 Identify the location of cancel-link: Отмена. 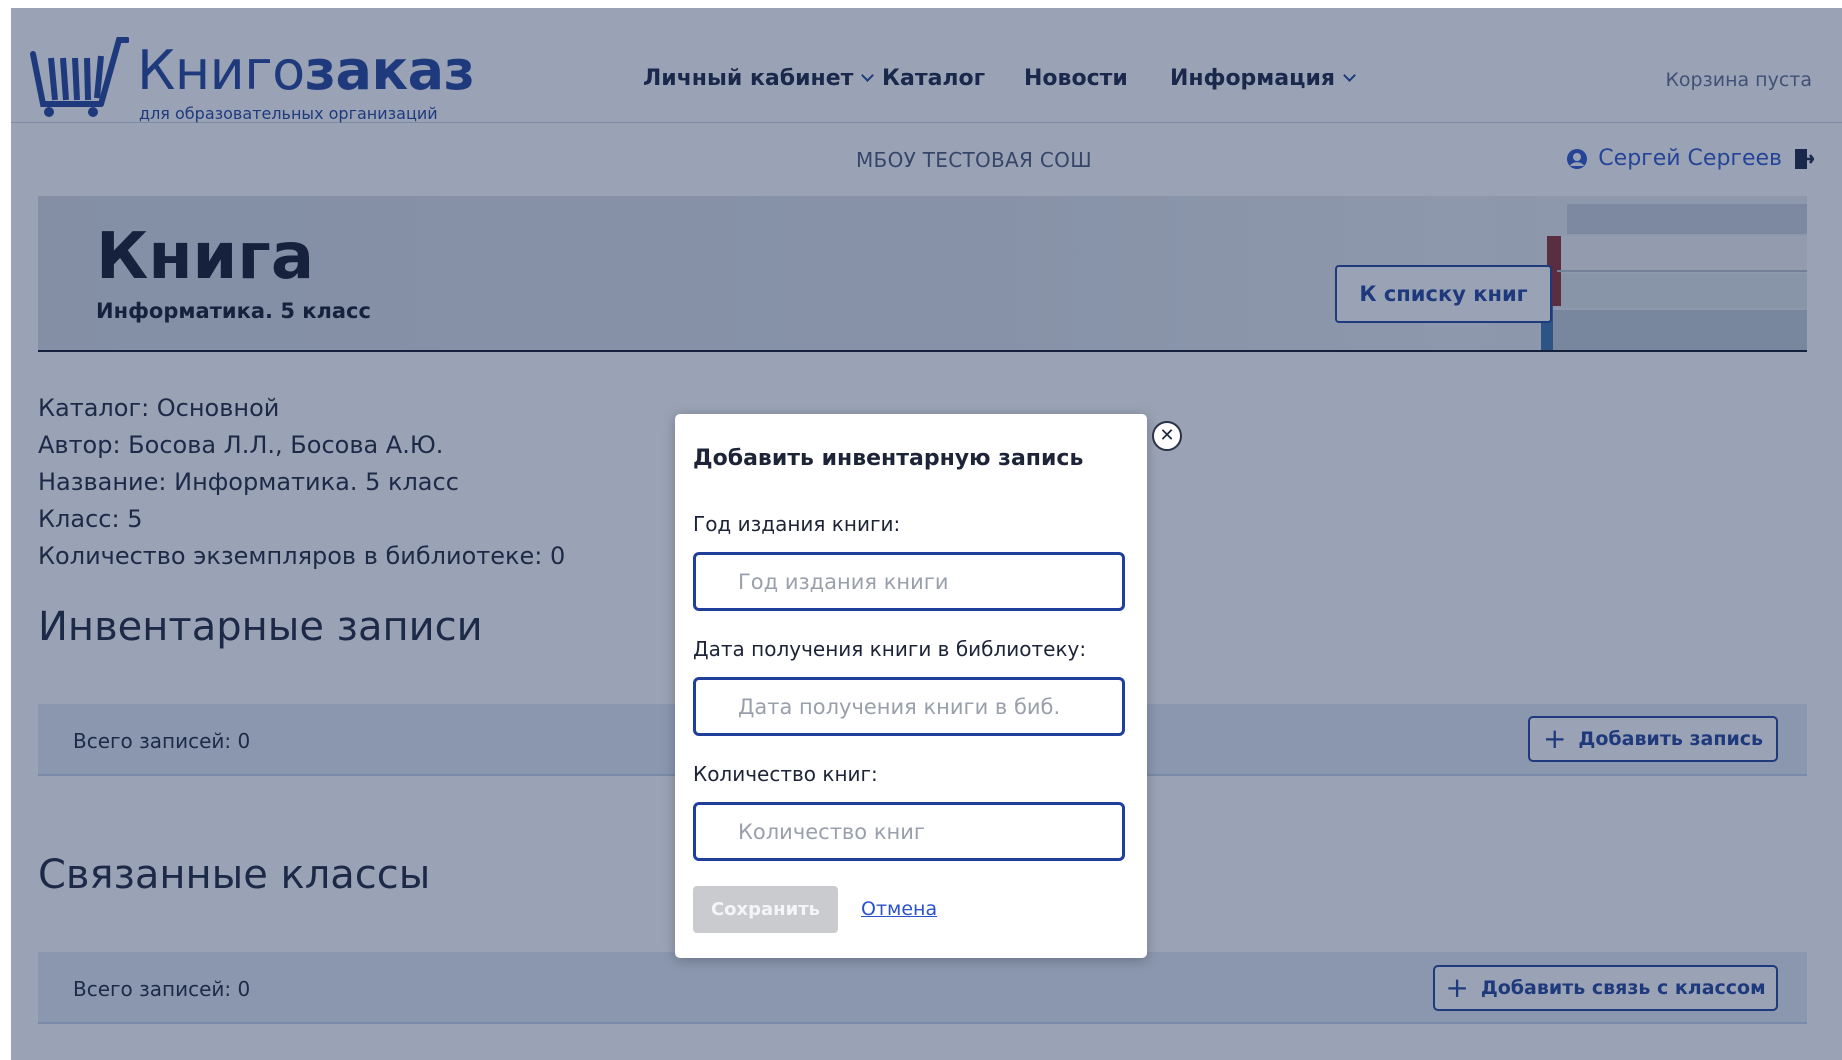
(899, 909).